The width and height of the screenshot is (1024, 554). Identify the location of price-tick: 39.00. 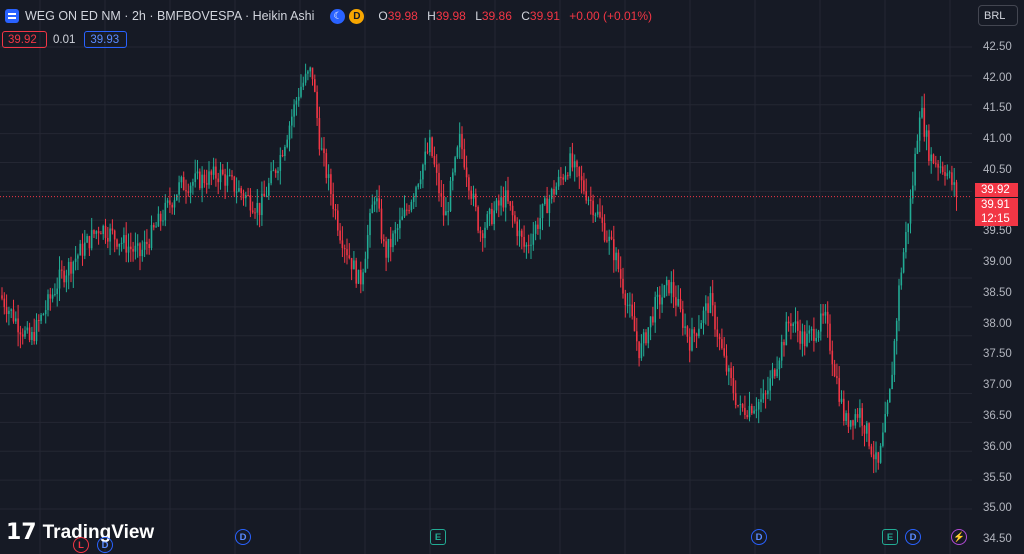
(997, 262).